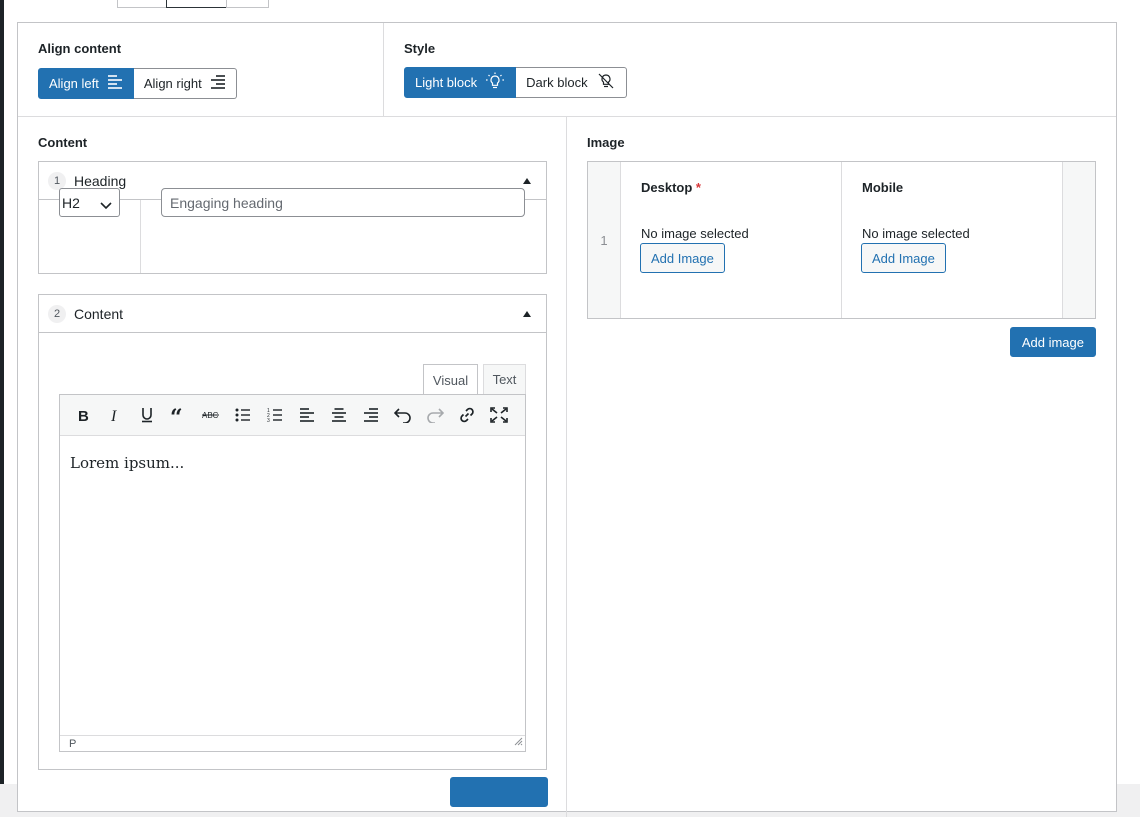 This screenshot has width=1140, height=817. What do you see at coordinates (572, 4) in the screenshot?
I see `top-tab-strip` at bounding box center [572, 4].